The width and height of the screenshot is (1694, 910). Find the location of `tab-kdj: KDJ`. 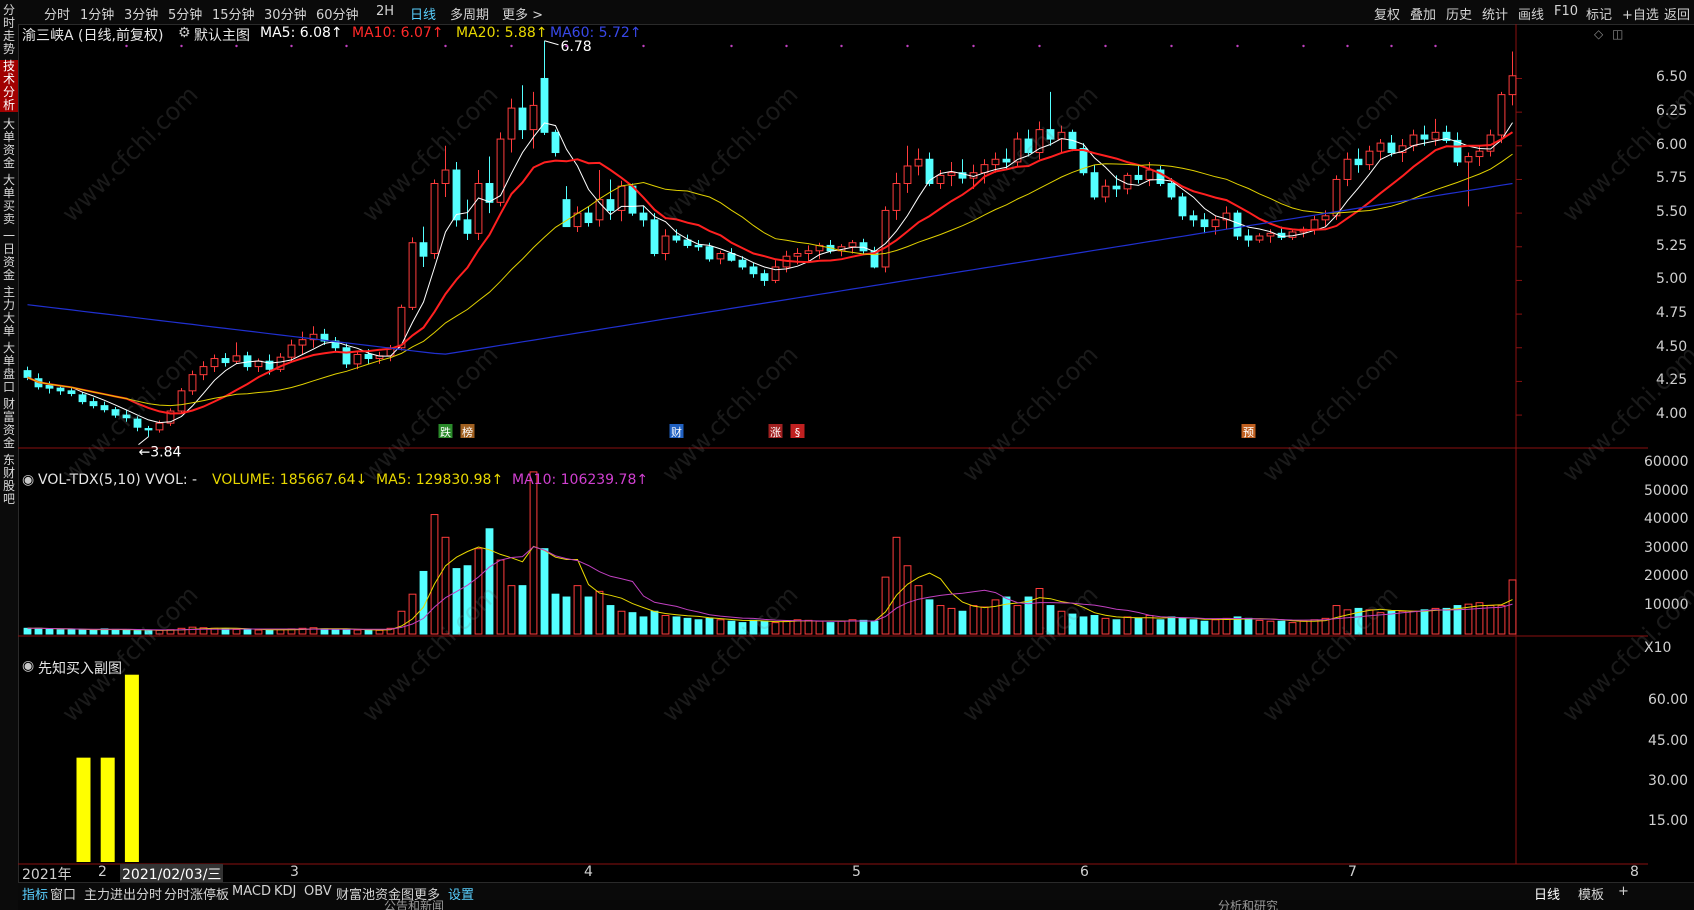

tab-kdj: KDJ is located at coordinates (285, 891).